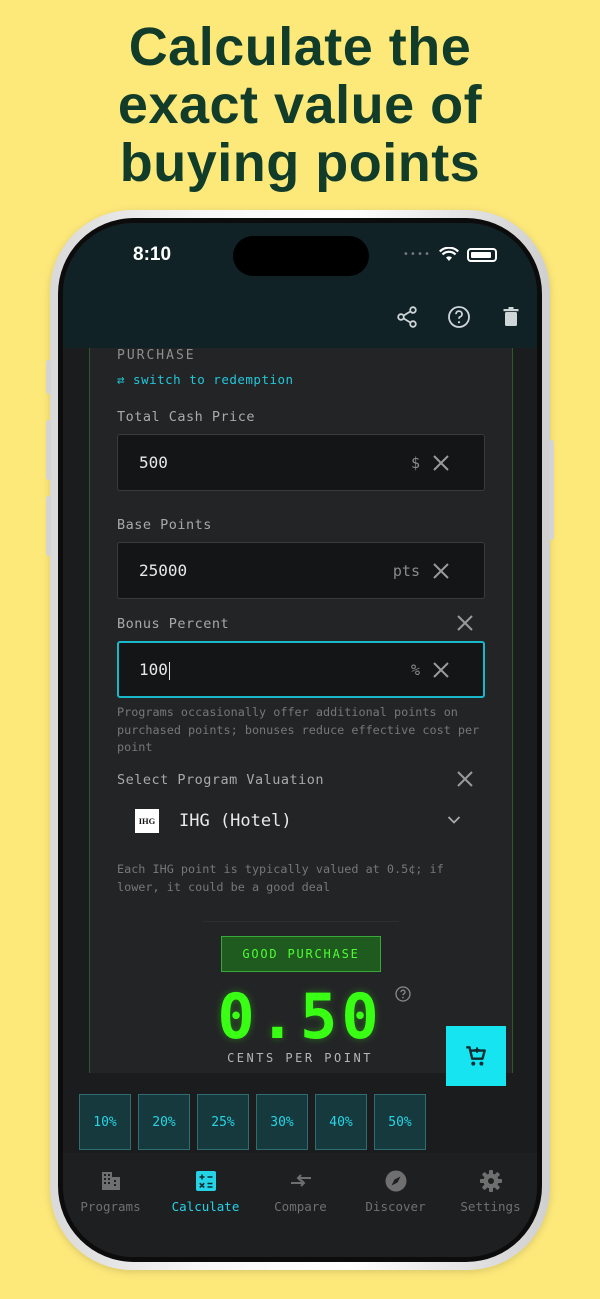 The image size is (600, 1299). What do you see at coordinates (153, 462) in the screenshot?
I see `total-cash-value: 500` at bounding box center [153, 462].